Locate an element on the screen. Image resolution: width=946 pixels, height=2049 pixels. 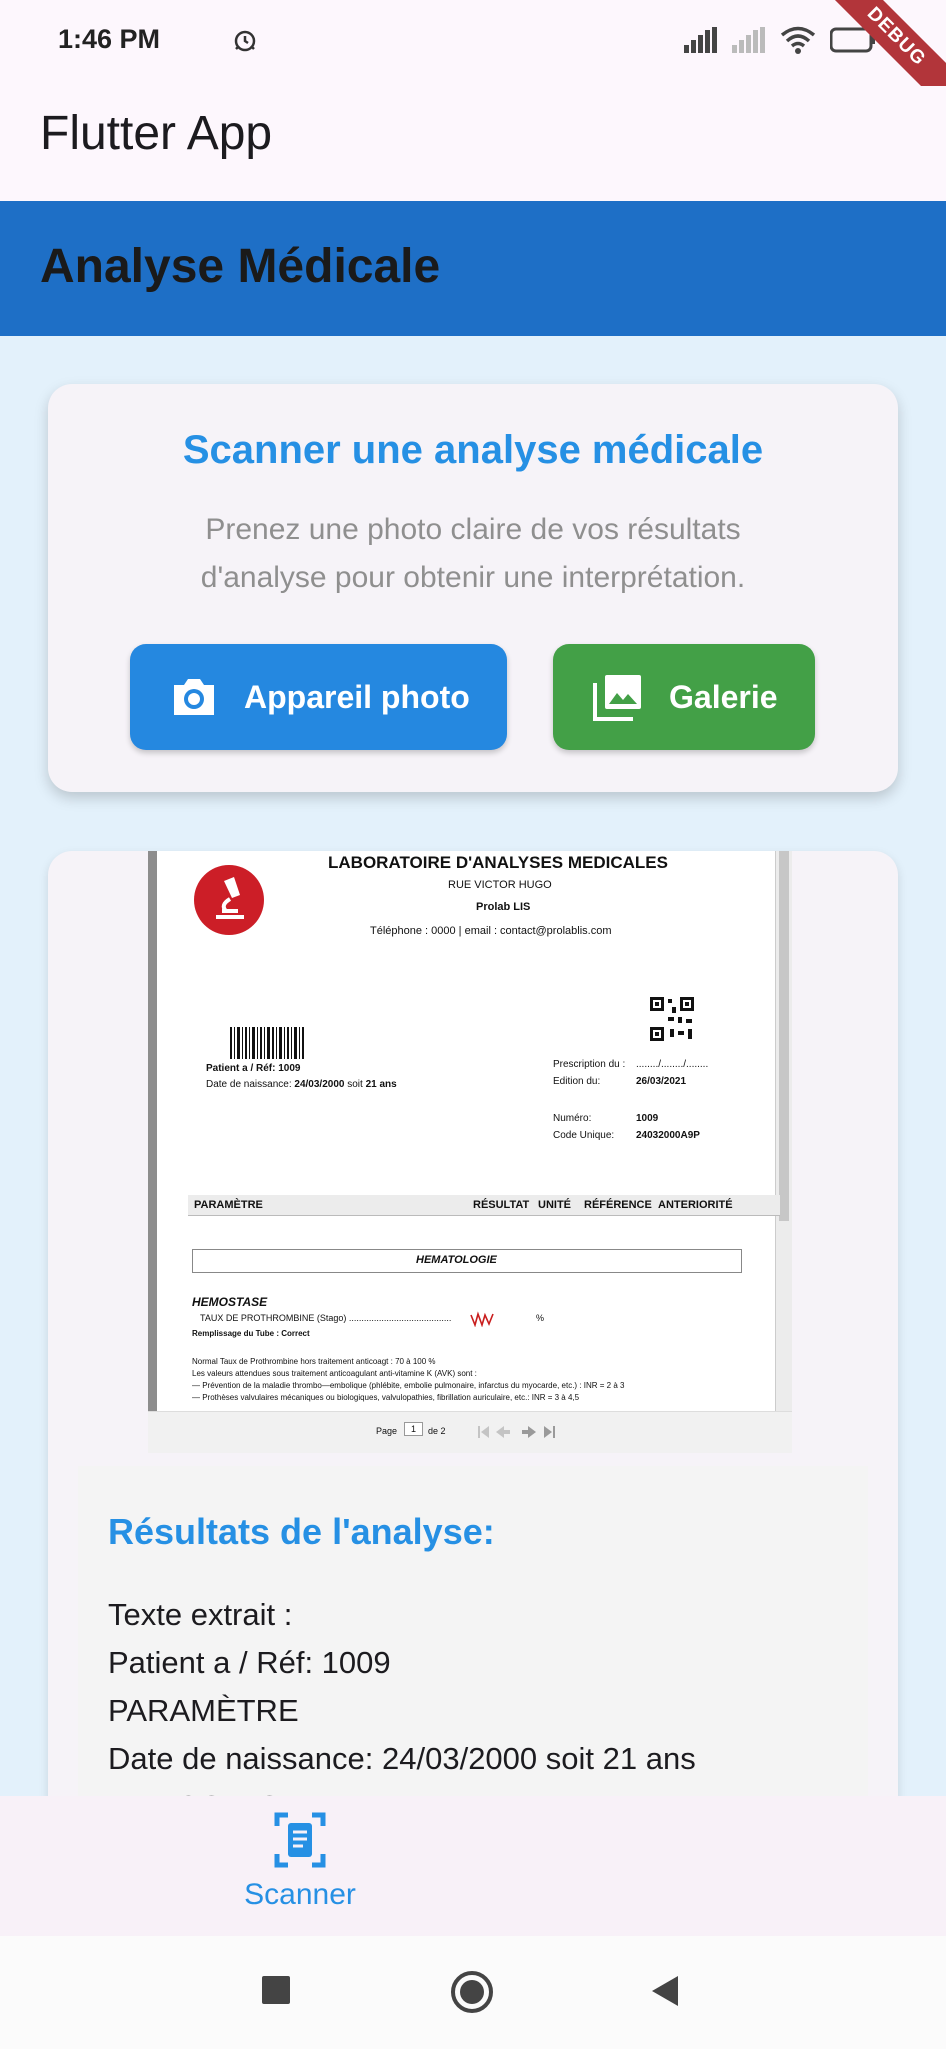
document-pager: Page 1 de 2 is located at coordinates (470, 1432).